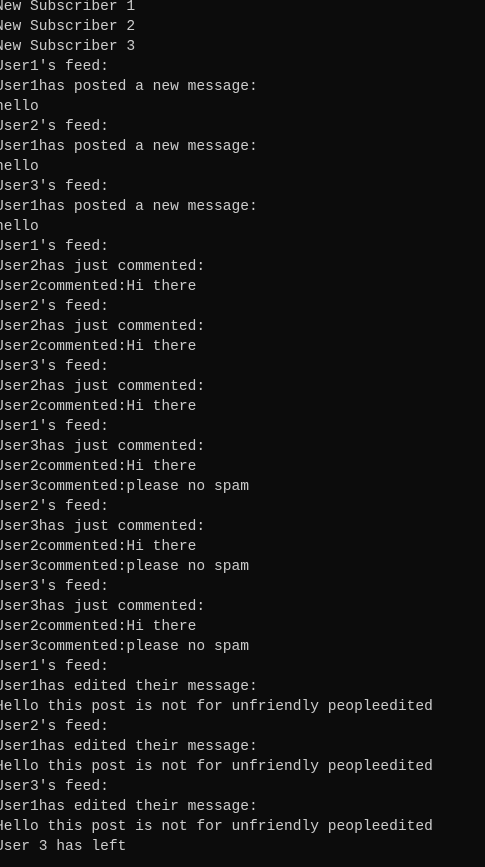 Image resolution: width=485 pixels, height=867 pixels. Describe the element at coordinates (68, 47) in the screenshot. I see `console-line: New Subscriber 3` at that location.